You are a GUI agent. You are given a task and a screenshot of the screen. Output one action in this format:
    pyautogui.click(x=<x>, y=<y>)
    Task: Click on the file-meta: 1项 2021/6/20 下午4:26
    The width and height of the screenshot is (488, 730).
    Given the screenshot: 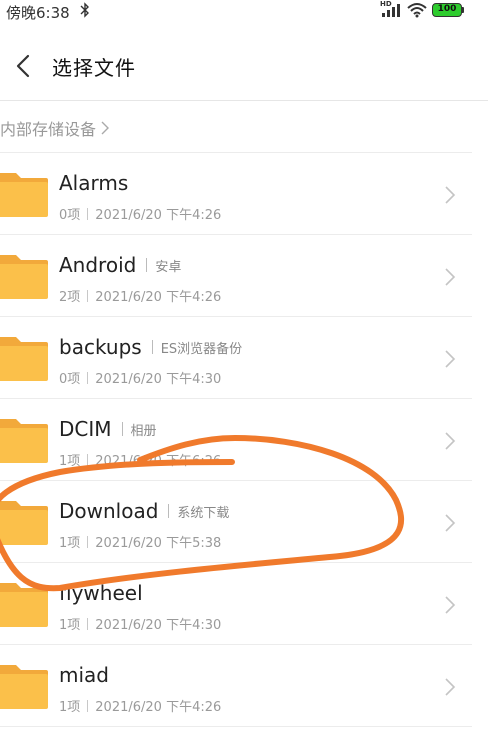 What is the action you would take?
    pyautogui.click(x=140, y=705)
    